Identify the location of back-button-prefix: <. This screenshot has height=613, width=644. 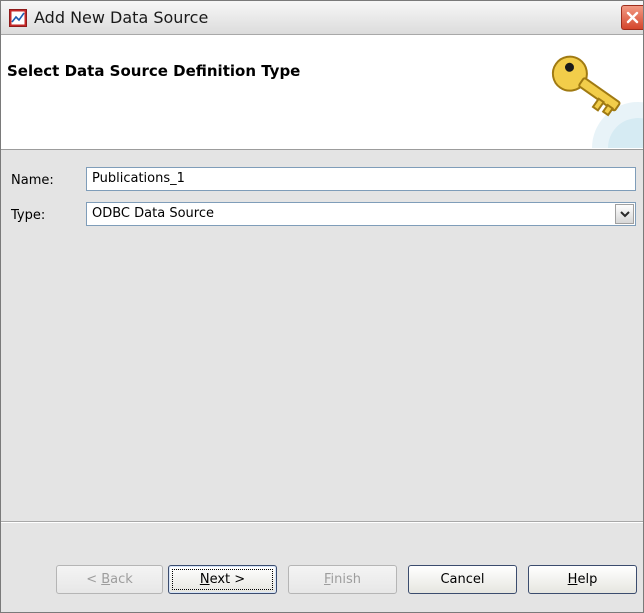
(94, 579).